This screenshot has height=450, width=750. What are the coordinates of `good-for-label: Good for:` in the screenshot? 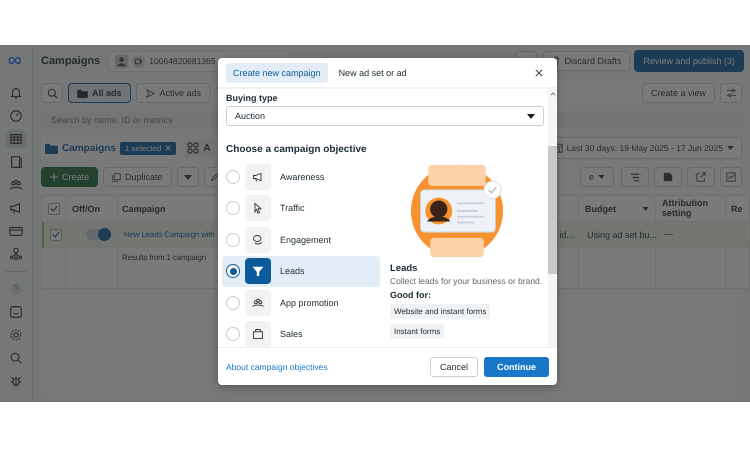 It's located at (411, 295).